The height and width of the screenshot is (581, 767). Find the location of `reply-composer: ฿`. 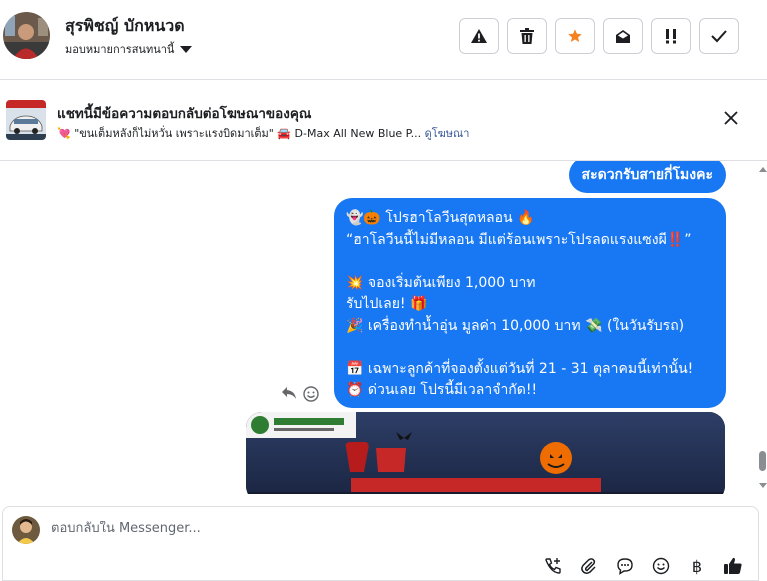

reply-composer: ฿ is located at coordinates (380, 543).